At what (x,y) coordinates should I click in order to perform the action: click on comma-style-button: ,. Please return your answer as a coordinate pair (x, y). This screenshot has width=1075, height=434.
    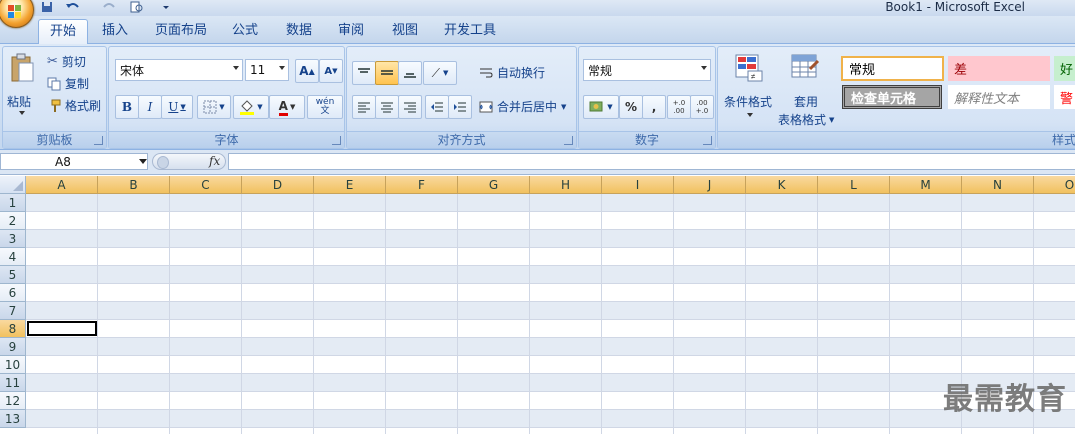
    Looking at the image, I should click on (654, 107).